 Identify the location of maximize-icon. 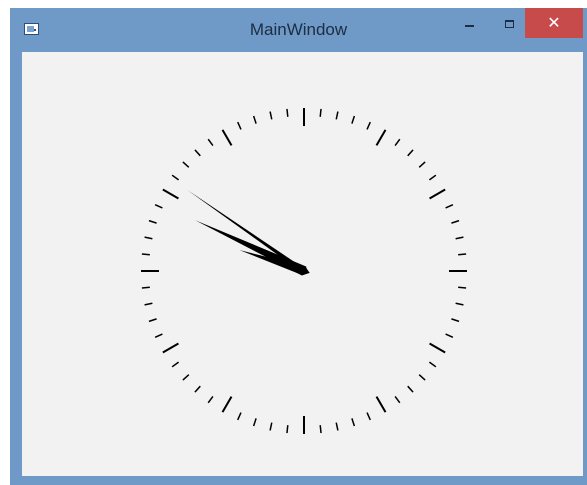
(509, 24).